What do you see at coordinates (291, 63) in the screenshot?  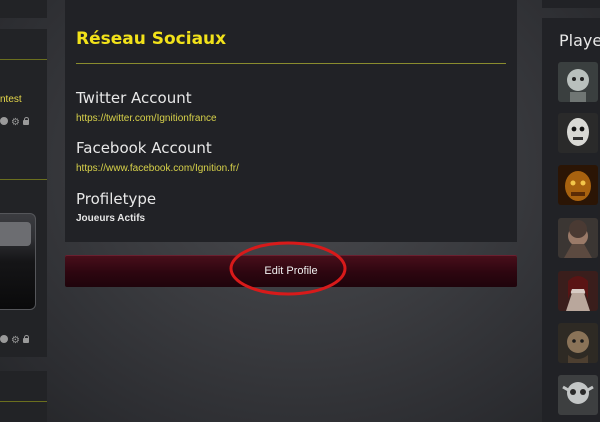 I see `title-divider` at bounding box center [291, 63].